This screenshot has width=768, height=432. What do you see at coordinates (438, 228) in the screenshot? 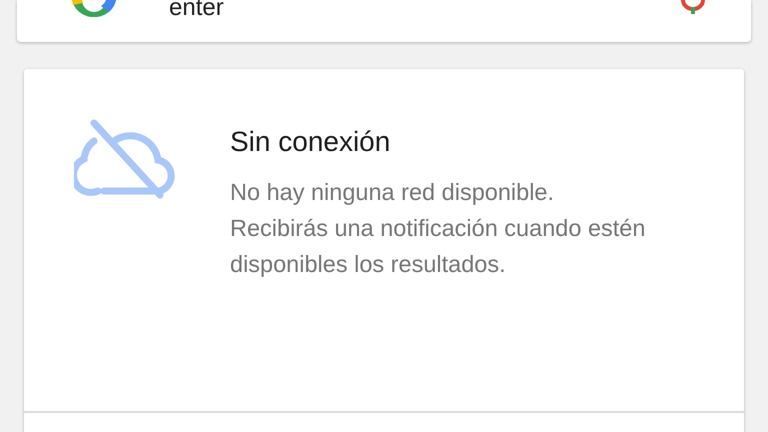
I see `offline-message: No hay ninguna red disponible. Recibirás una notificación cuando estén disponibles los resultados.` at bounding box center [438, 228].